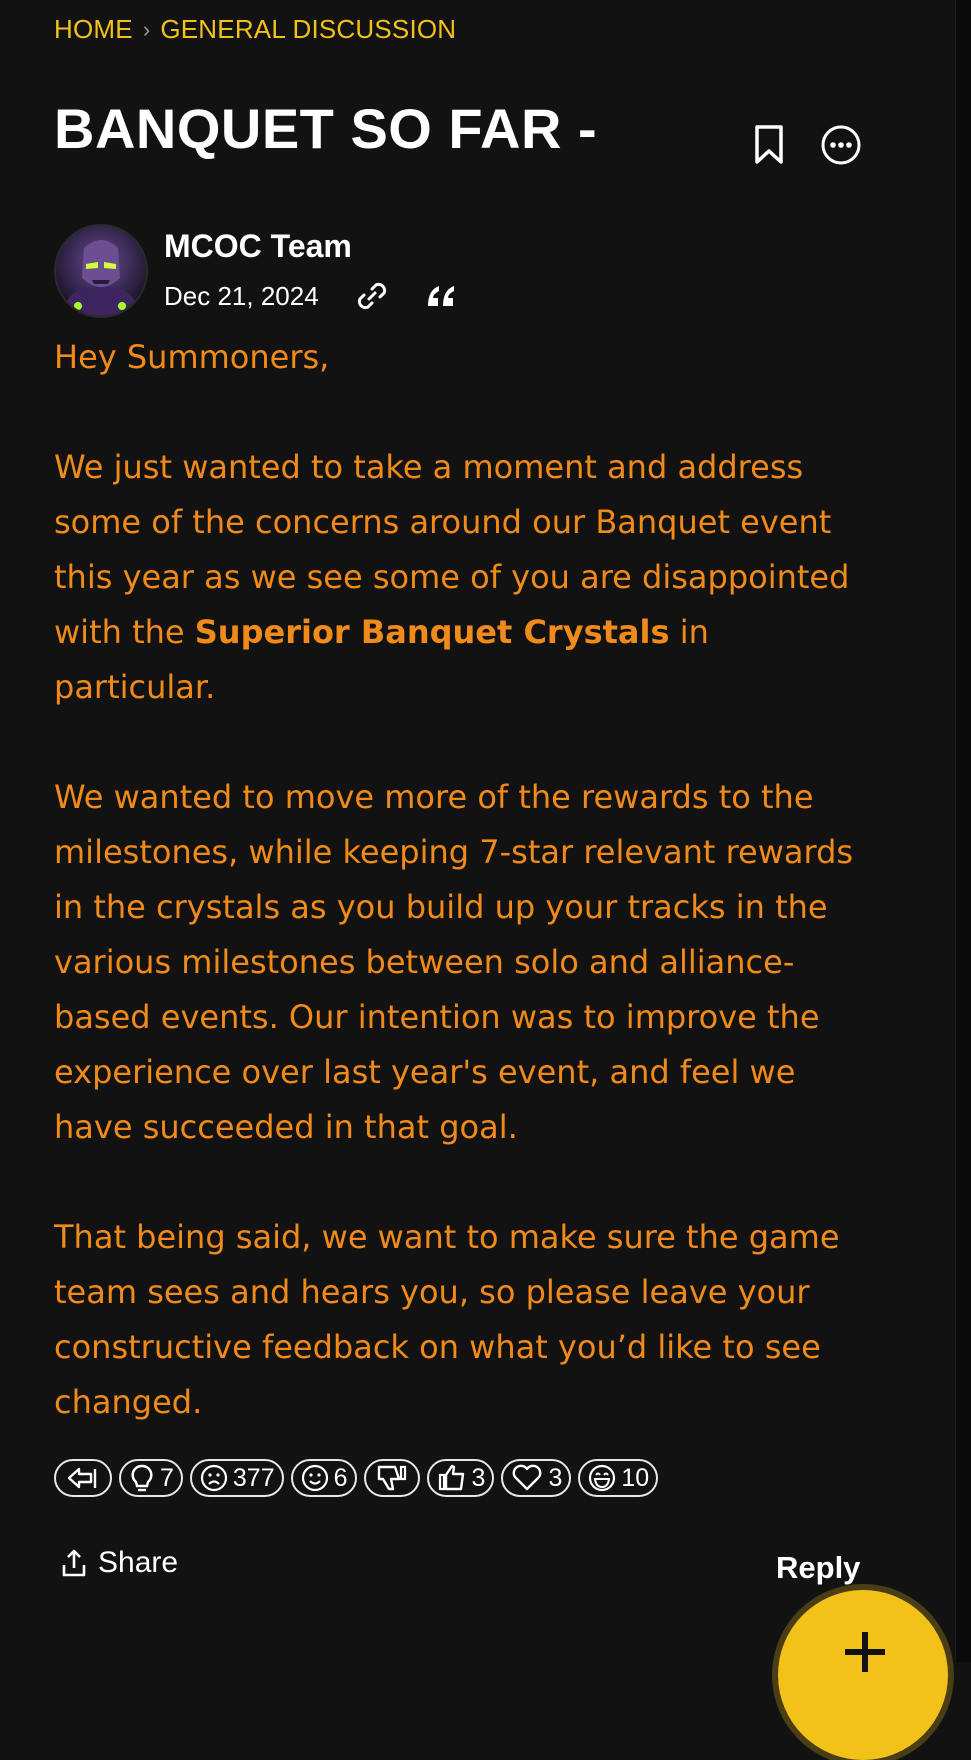 This screenshot has width=971, height=1760. What do you see at coordinates (101, 278) in the screenshot?
I see `avatar-character-icon` at bounding box center [101, 278].